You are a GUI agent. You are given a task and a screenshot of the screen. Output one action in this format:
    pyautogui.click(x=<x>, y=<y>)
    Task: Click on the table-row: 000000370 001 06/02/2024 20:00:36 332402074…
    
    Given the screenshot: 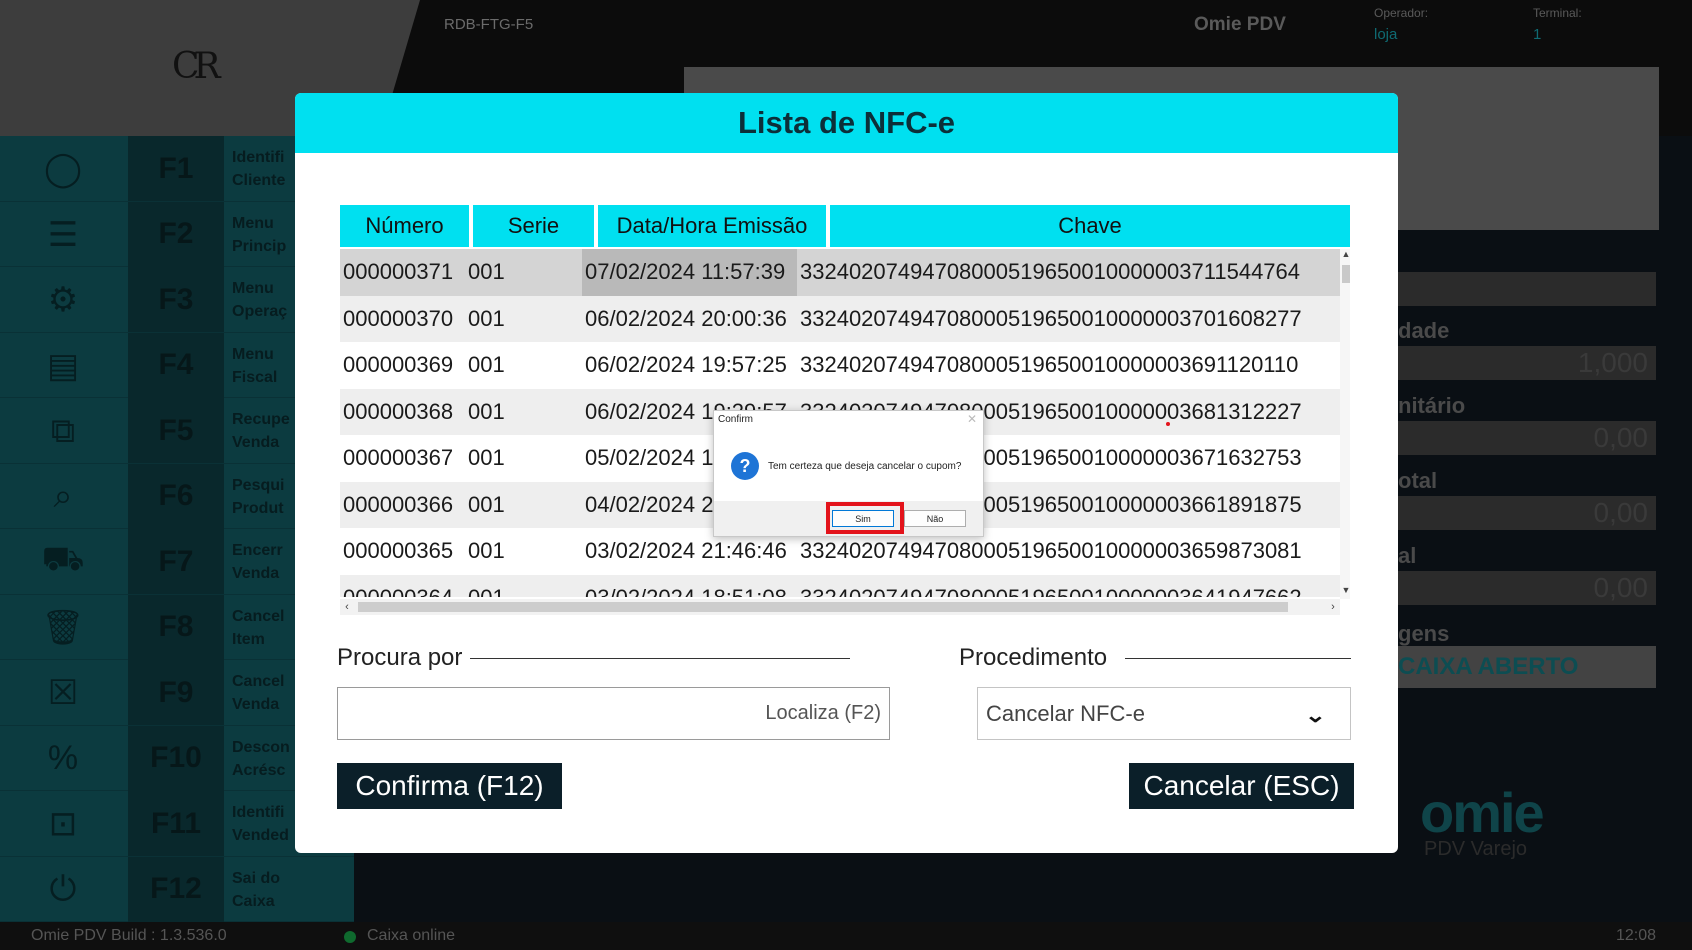 What is the action you would take?
    pyautogui.click(x=840, y=318)
    